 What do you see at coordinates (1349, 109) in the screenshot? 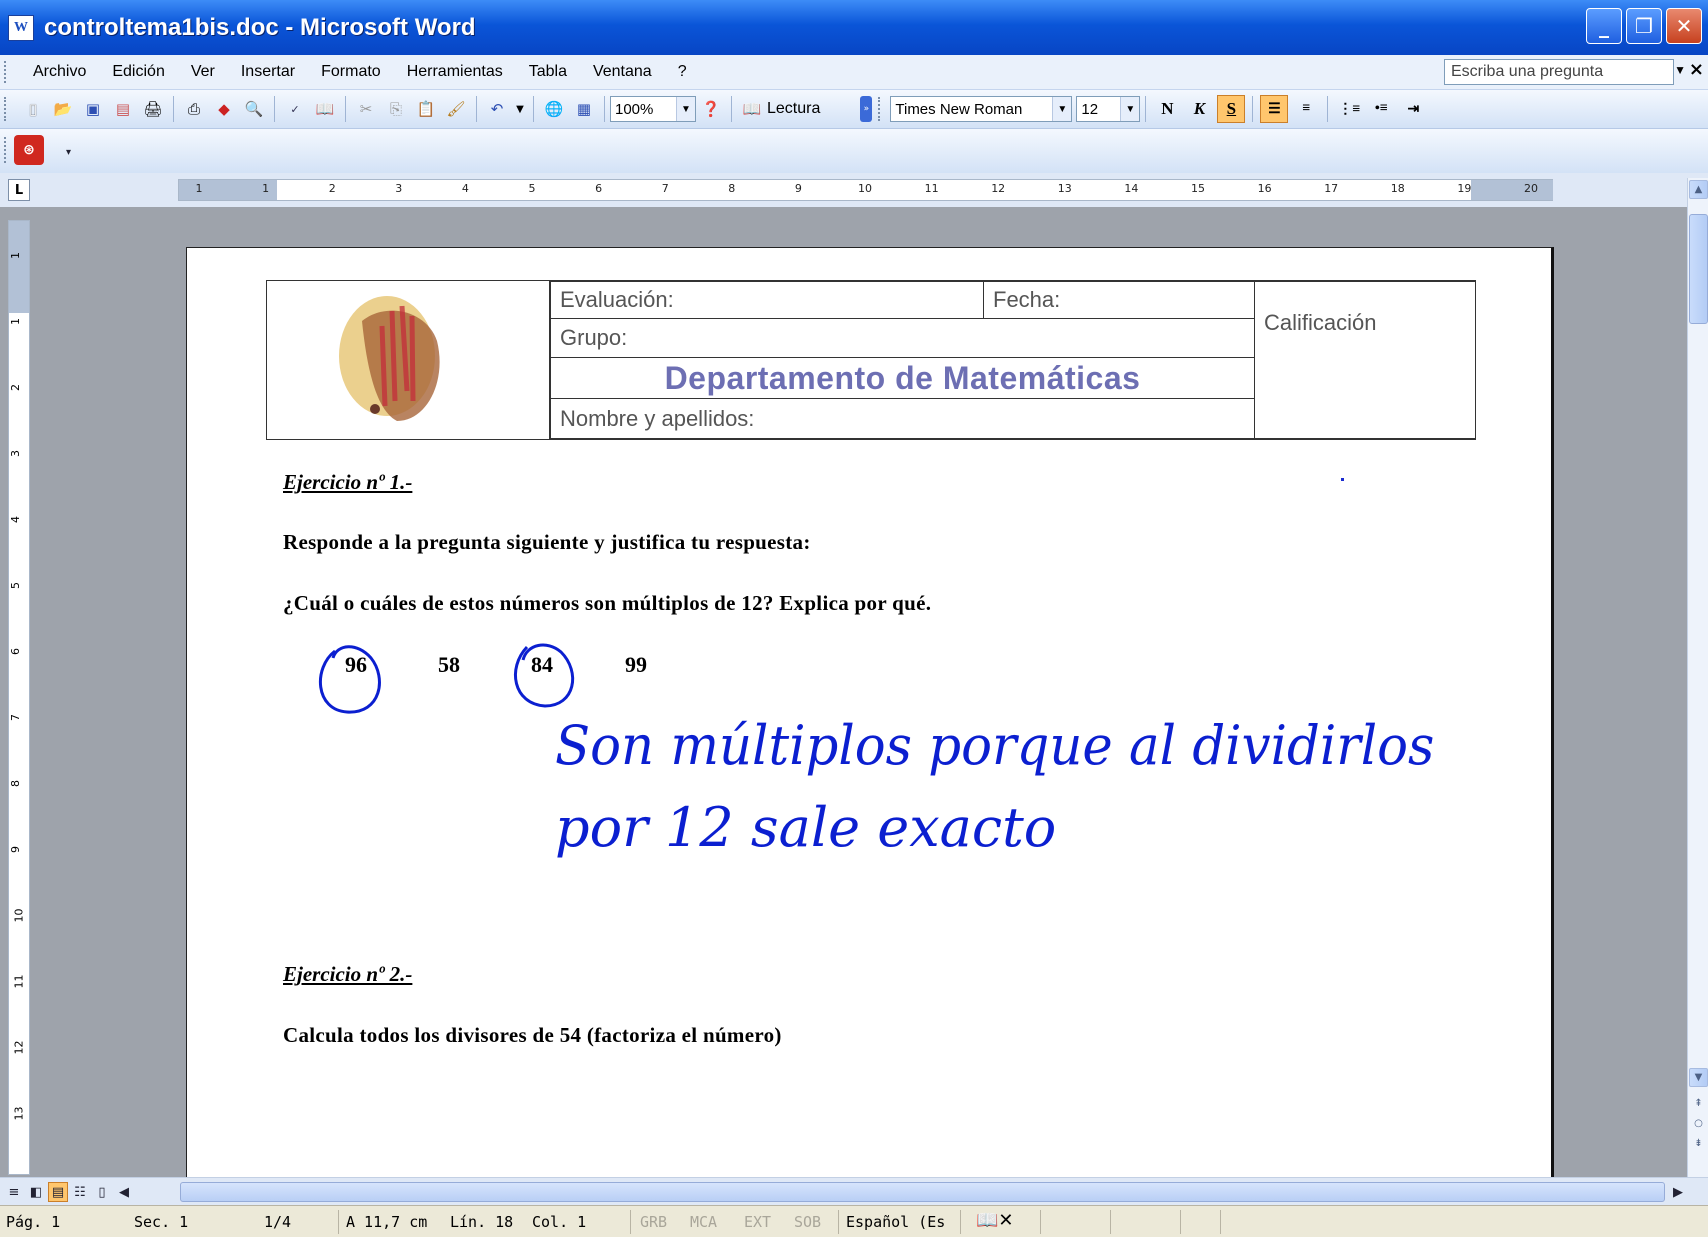
I see `numbering-icon: ⋮≡` at bounding box center [1349, 109].